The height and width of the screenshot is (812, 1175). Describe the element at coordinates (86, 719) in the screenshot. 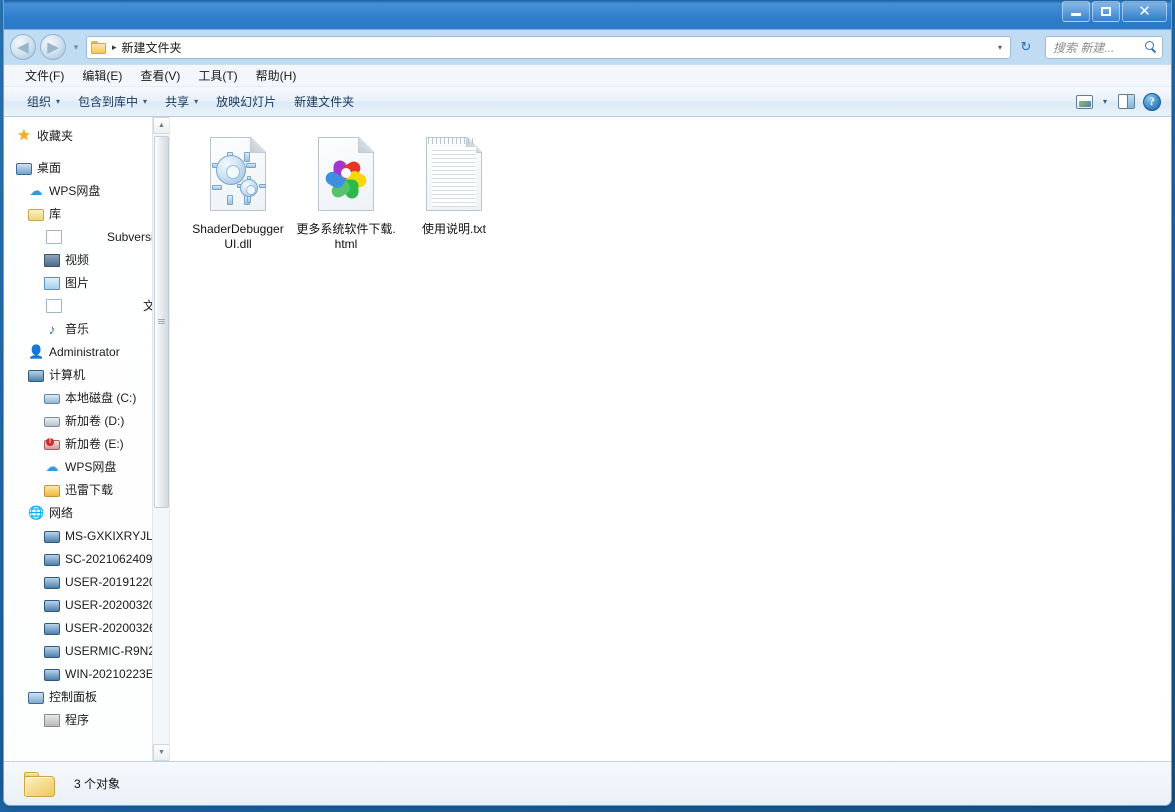

I see `sidebar-item-programs: 程序` at that location.